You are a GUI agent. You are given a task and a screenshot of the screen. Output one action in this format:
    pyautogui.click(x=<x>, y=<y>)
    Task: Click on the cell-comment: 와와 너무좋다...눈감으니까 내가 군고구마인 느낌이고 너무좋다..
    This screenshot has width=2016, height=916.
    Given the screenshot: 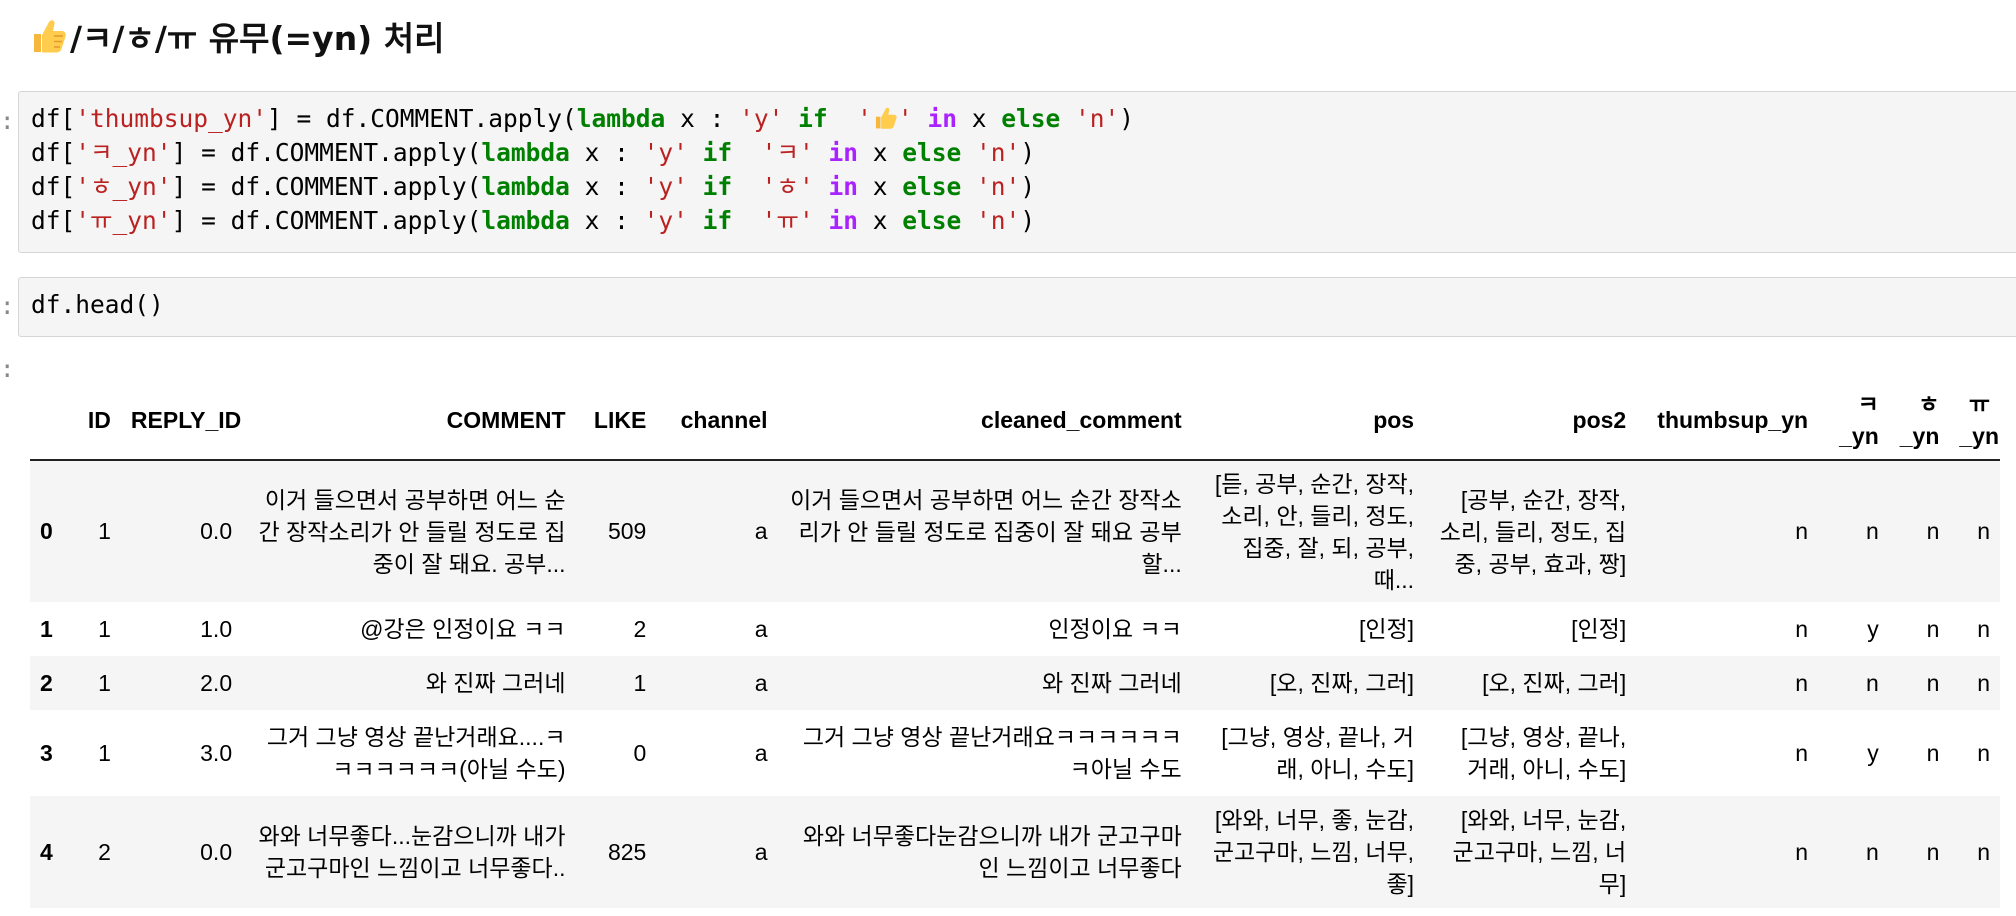 What is the action you would take?
    pyautogui.click(x=412, y=852)
    